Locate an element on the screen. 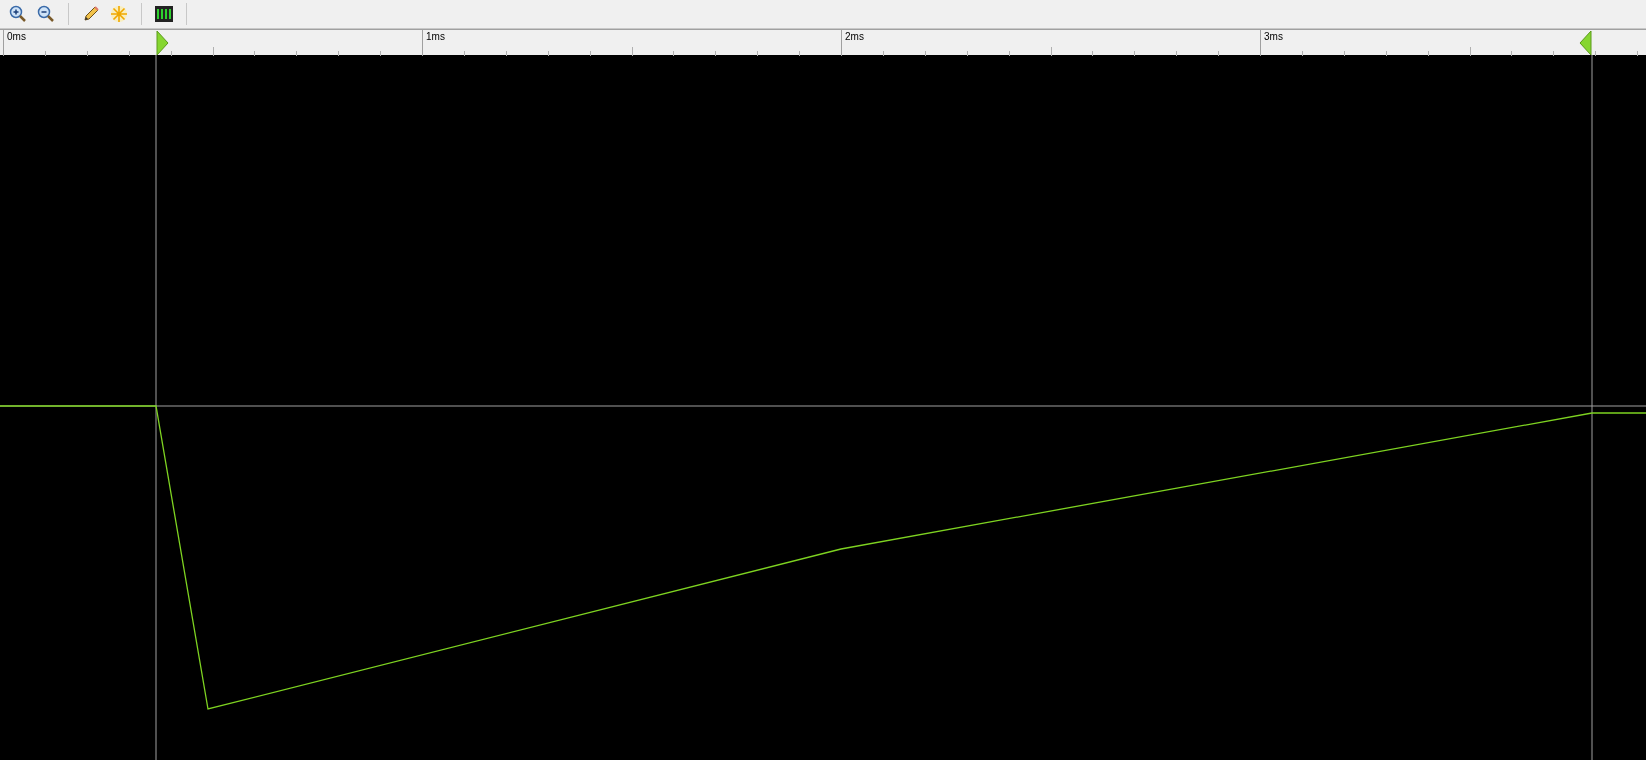 The height and width of the screenshot is (760, 1646). time-label: 0ms is located at coordinates (16, 37).